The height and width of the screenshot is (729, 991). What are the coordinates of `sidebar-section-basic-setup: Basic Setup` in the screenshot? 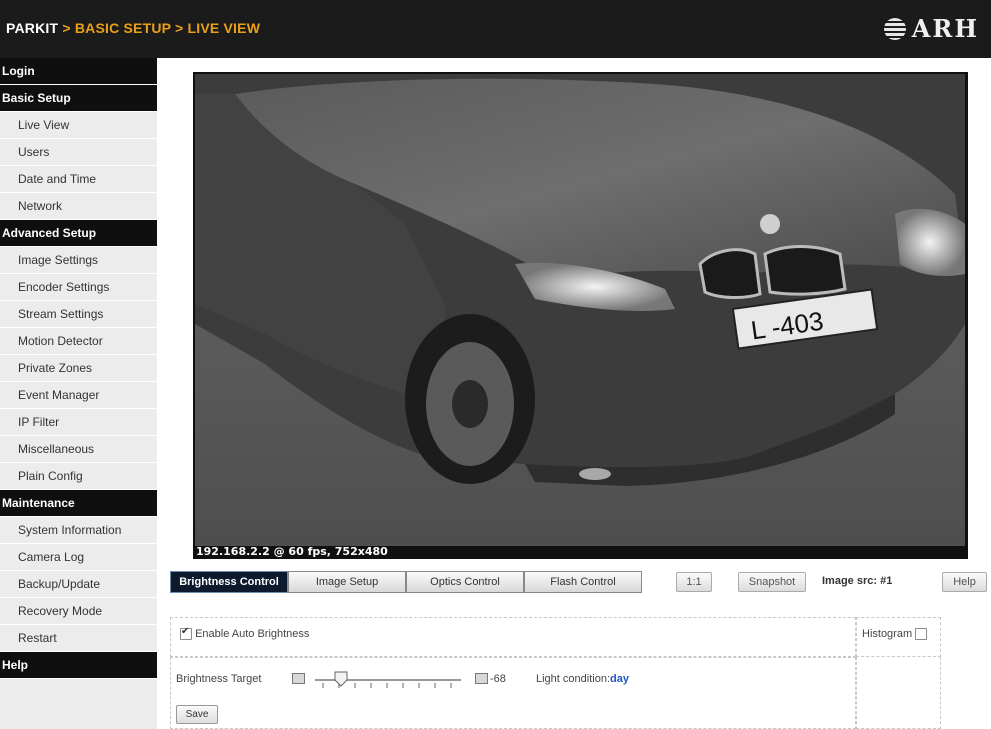 It's located at (78, 98).